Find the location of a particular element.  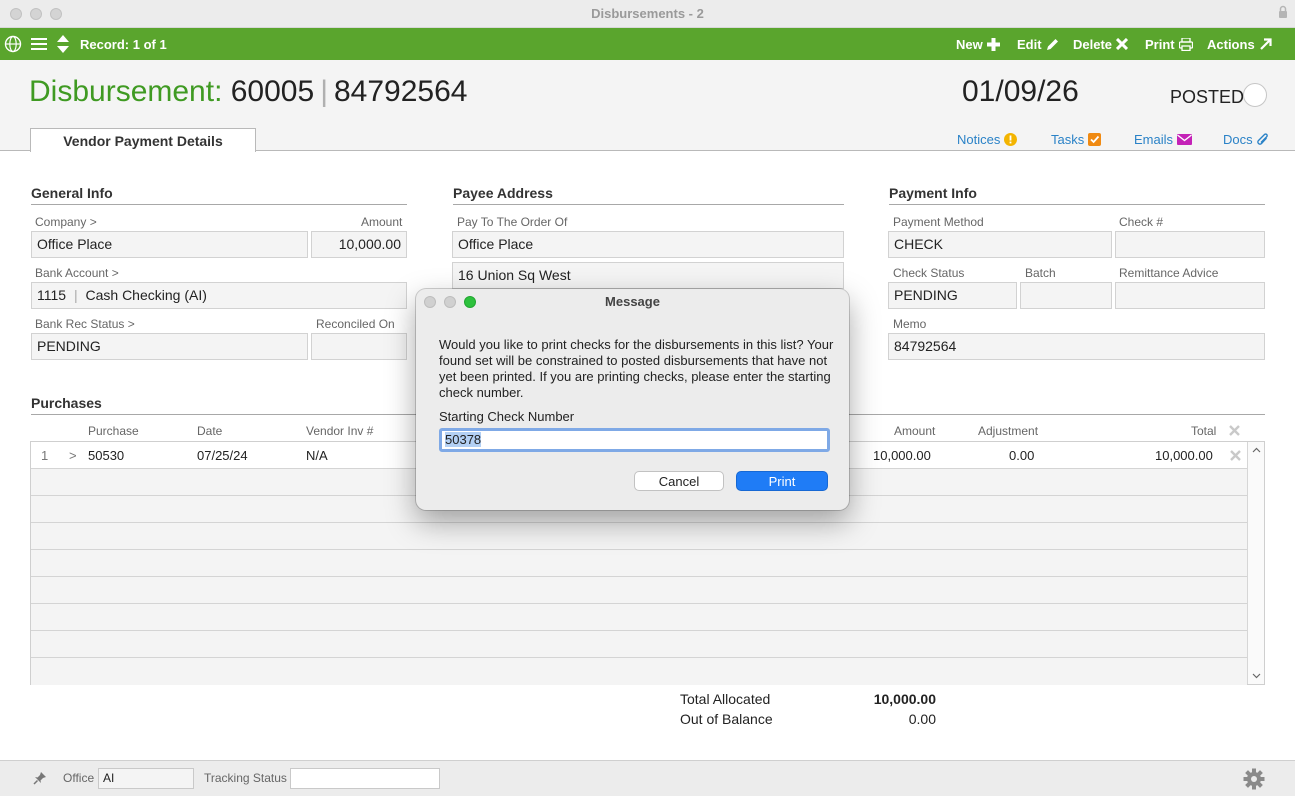

col-adjustment: Adjustment is located at coordinates (1008, 431).